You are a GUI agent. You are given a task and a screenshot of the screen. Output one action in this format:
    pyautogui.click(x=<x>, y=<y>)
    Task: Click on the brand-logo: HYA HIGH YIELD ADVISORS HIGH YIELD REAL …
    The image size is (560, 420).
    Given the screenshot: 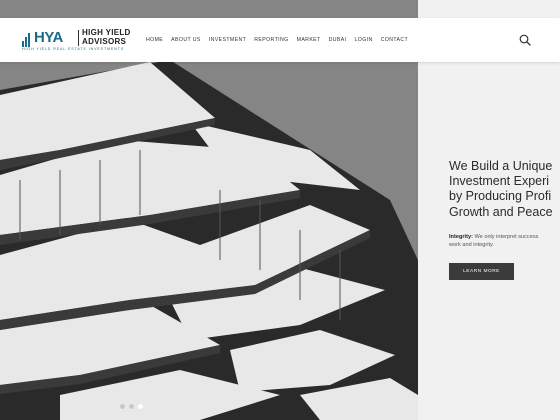 What is the action you would take?
    pyautogui.click(x=81, y=40)
    